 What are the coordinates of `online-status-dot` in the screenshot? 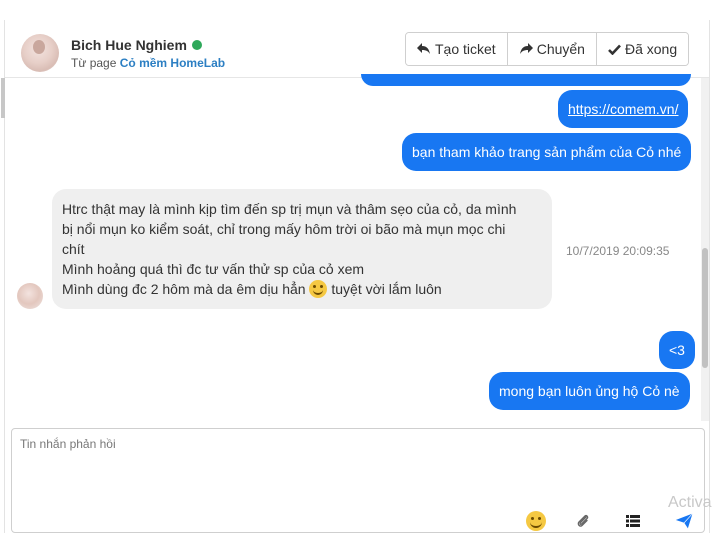 It's located at (196, 45).